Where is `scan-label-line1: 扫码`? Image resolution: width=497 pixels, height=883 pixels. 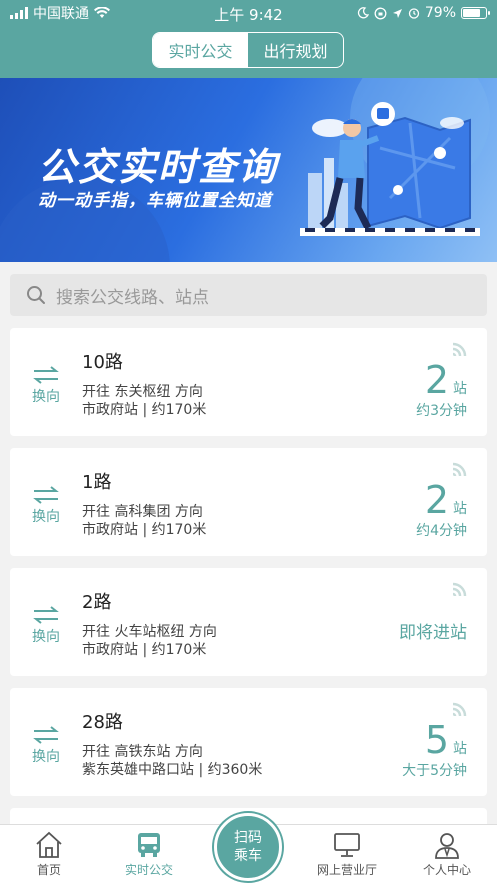
scan-label-line1: 扫码 is located at coordinates (248, 838).